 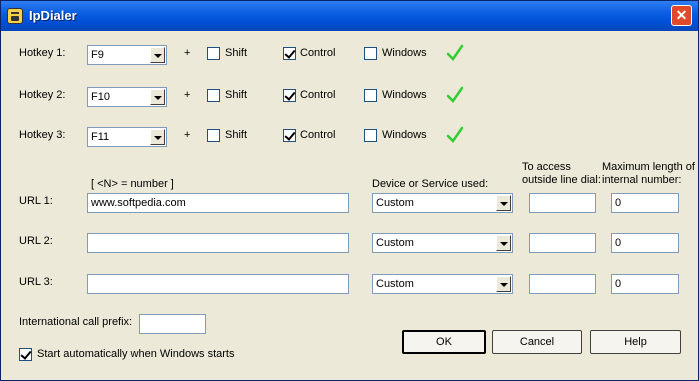 What do you see at coordinates (561, 180) in the screenshot?
I see `access-header-line2: outside line dial:` at bounding box center [561, 180].